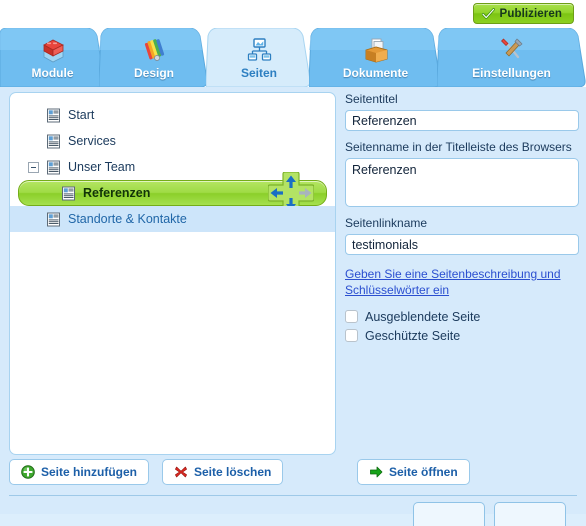 Image resolution: width=586 pixels, height=526 pixels. I want to click on top-bar: Publizieren, so click(293, 14).